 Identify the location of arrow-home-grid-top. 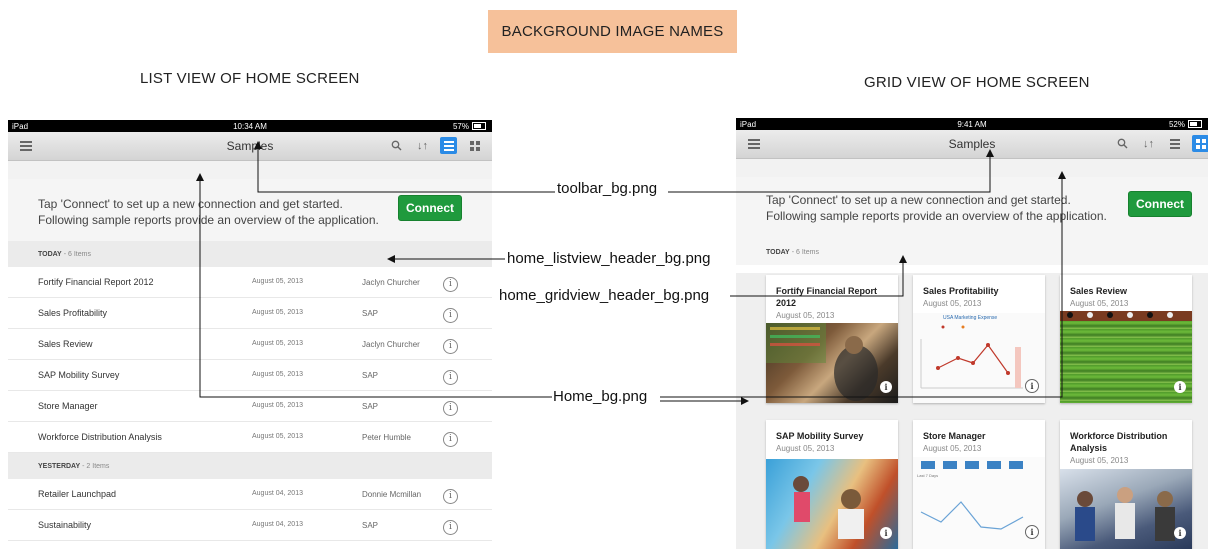
(863, 284).